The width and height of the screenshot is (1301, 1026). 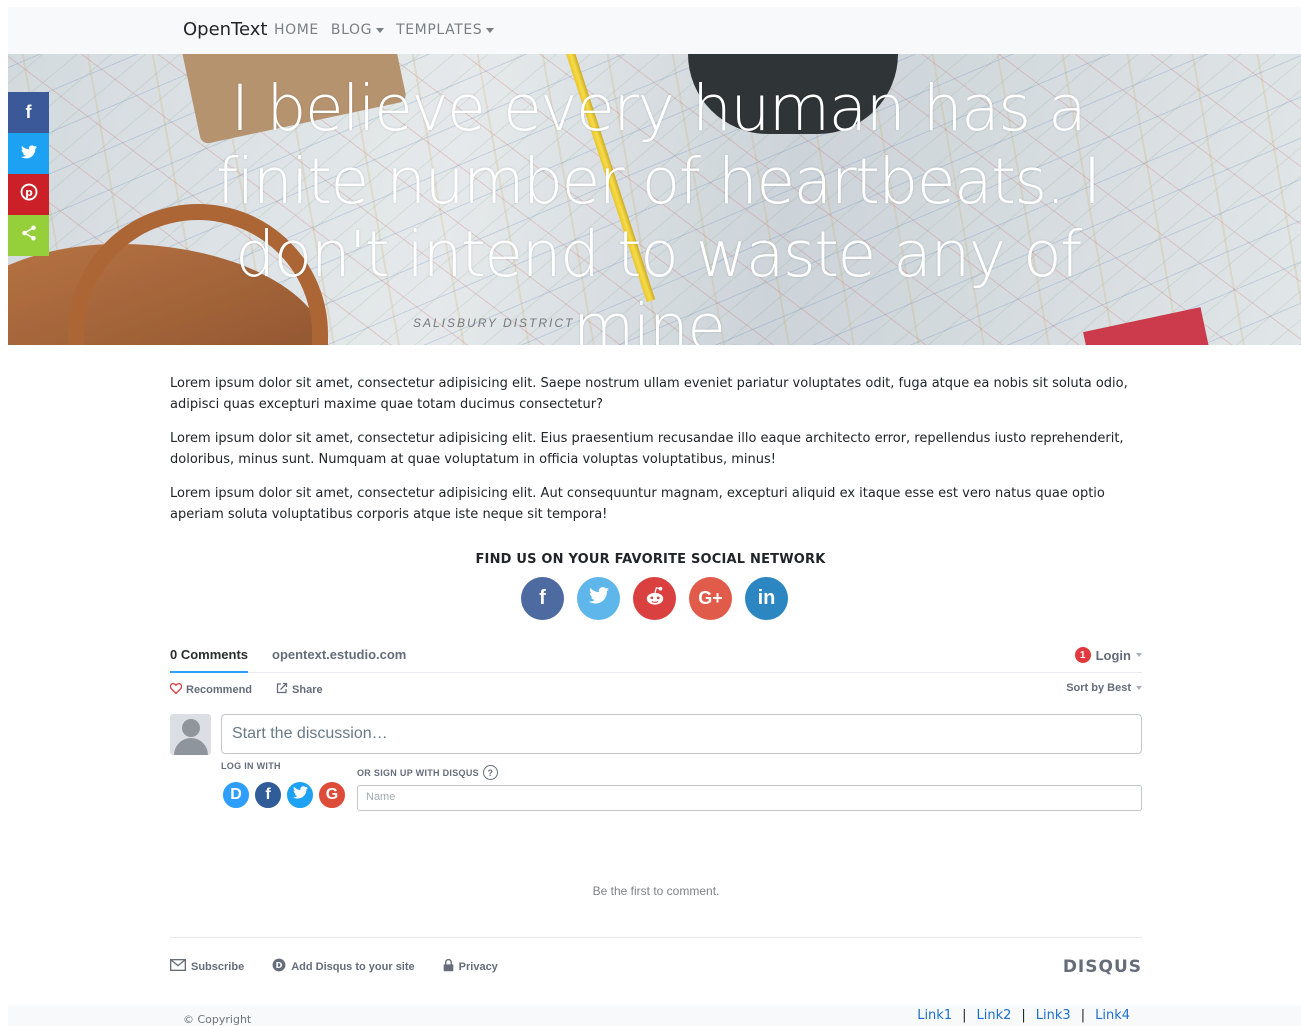 I want to click on tab-community: opentext.estudio.com, so click(x=339, y=654).